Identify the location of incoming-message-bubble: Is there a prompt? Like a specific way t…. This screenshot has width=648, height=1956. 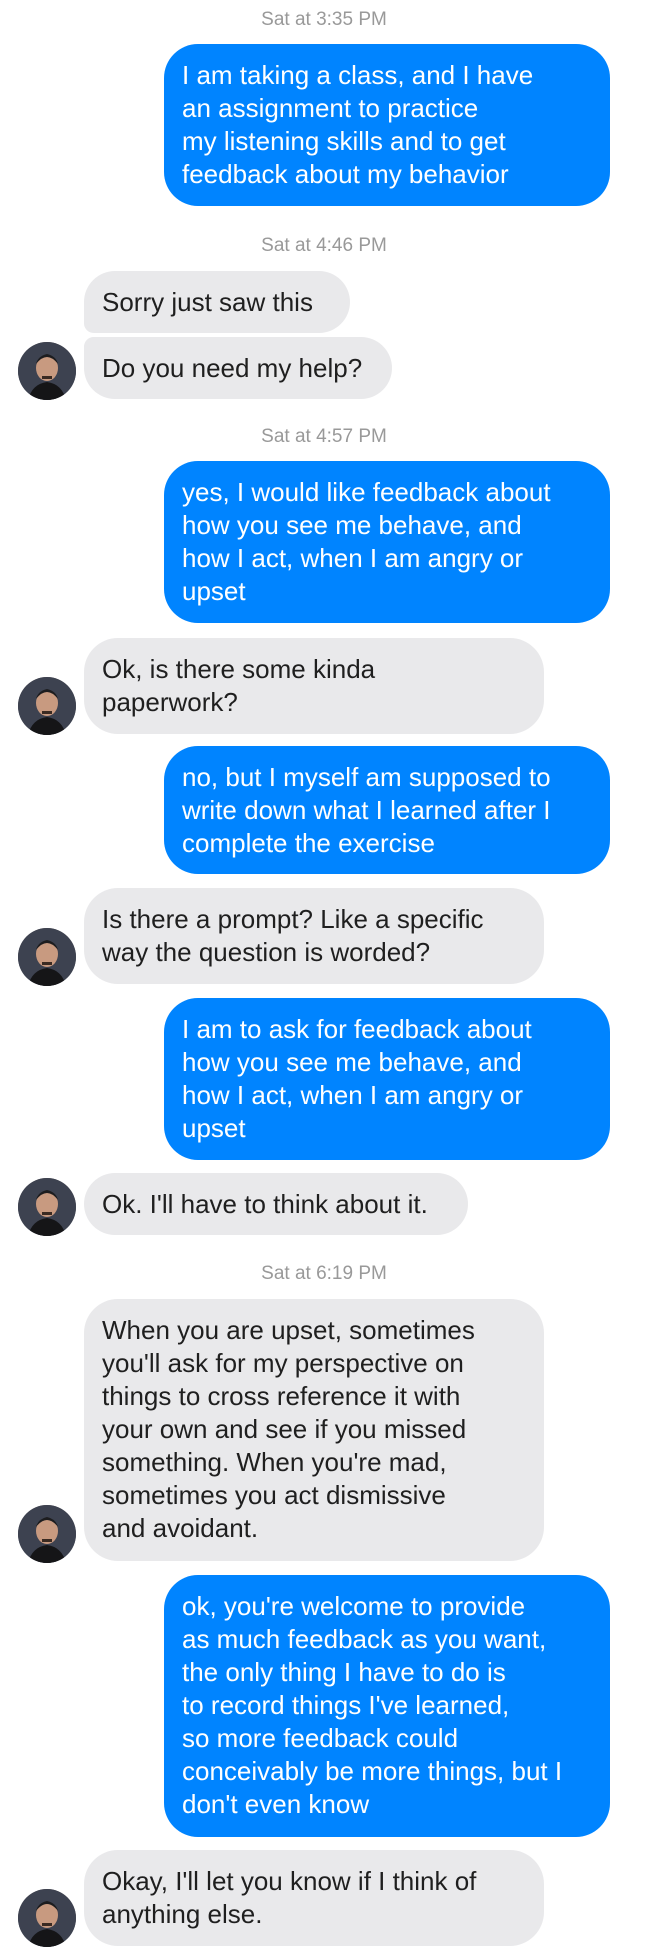
(314, 936).